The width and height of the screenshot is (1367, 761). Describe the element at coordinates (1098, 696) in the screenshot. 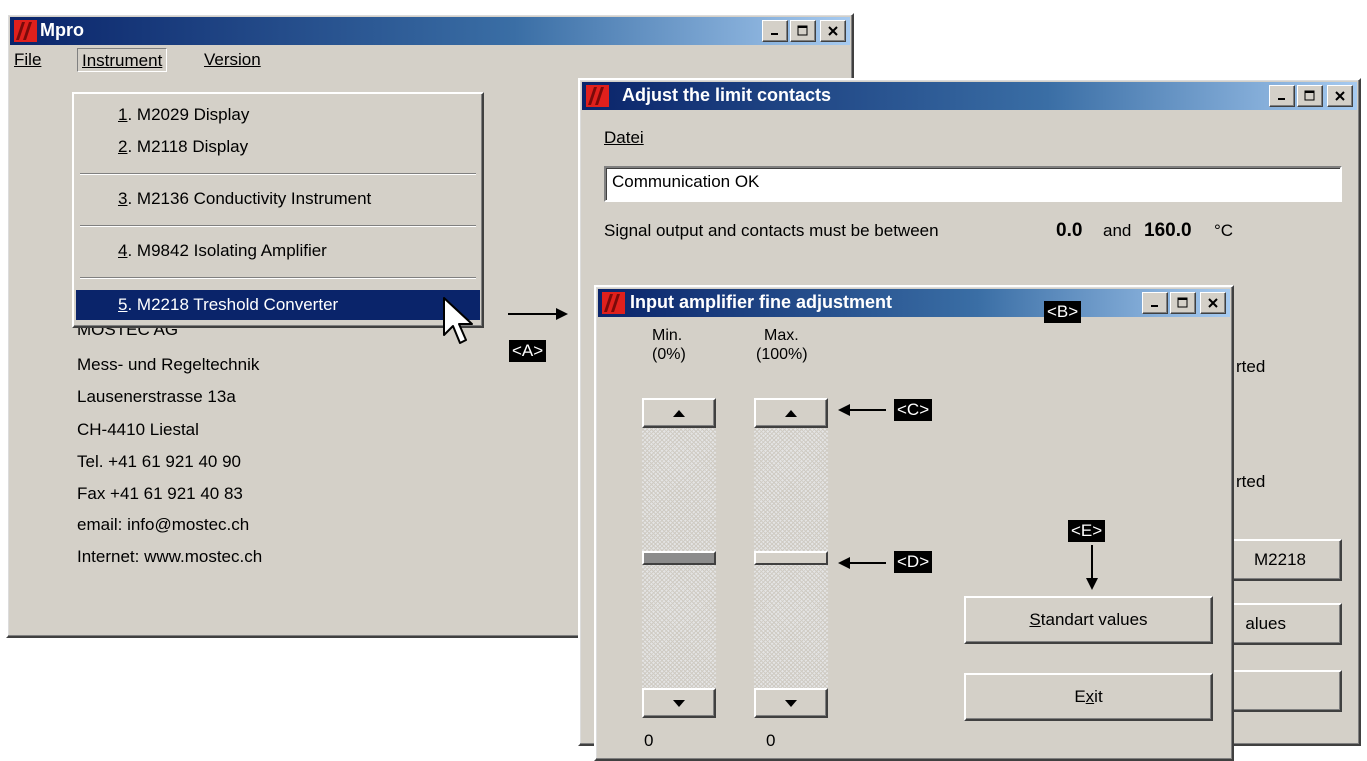

I see `exit-part3: it` at that location.